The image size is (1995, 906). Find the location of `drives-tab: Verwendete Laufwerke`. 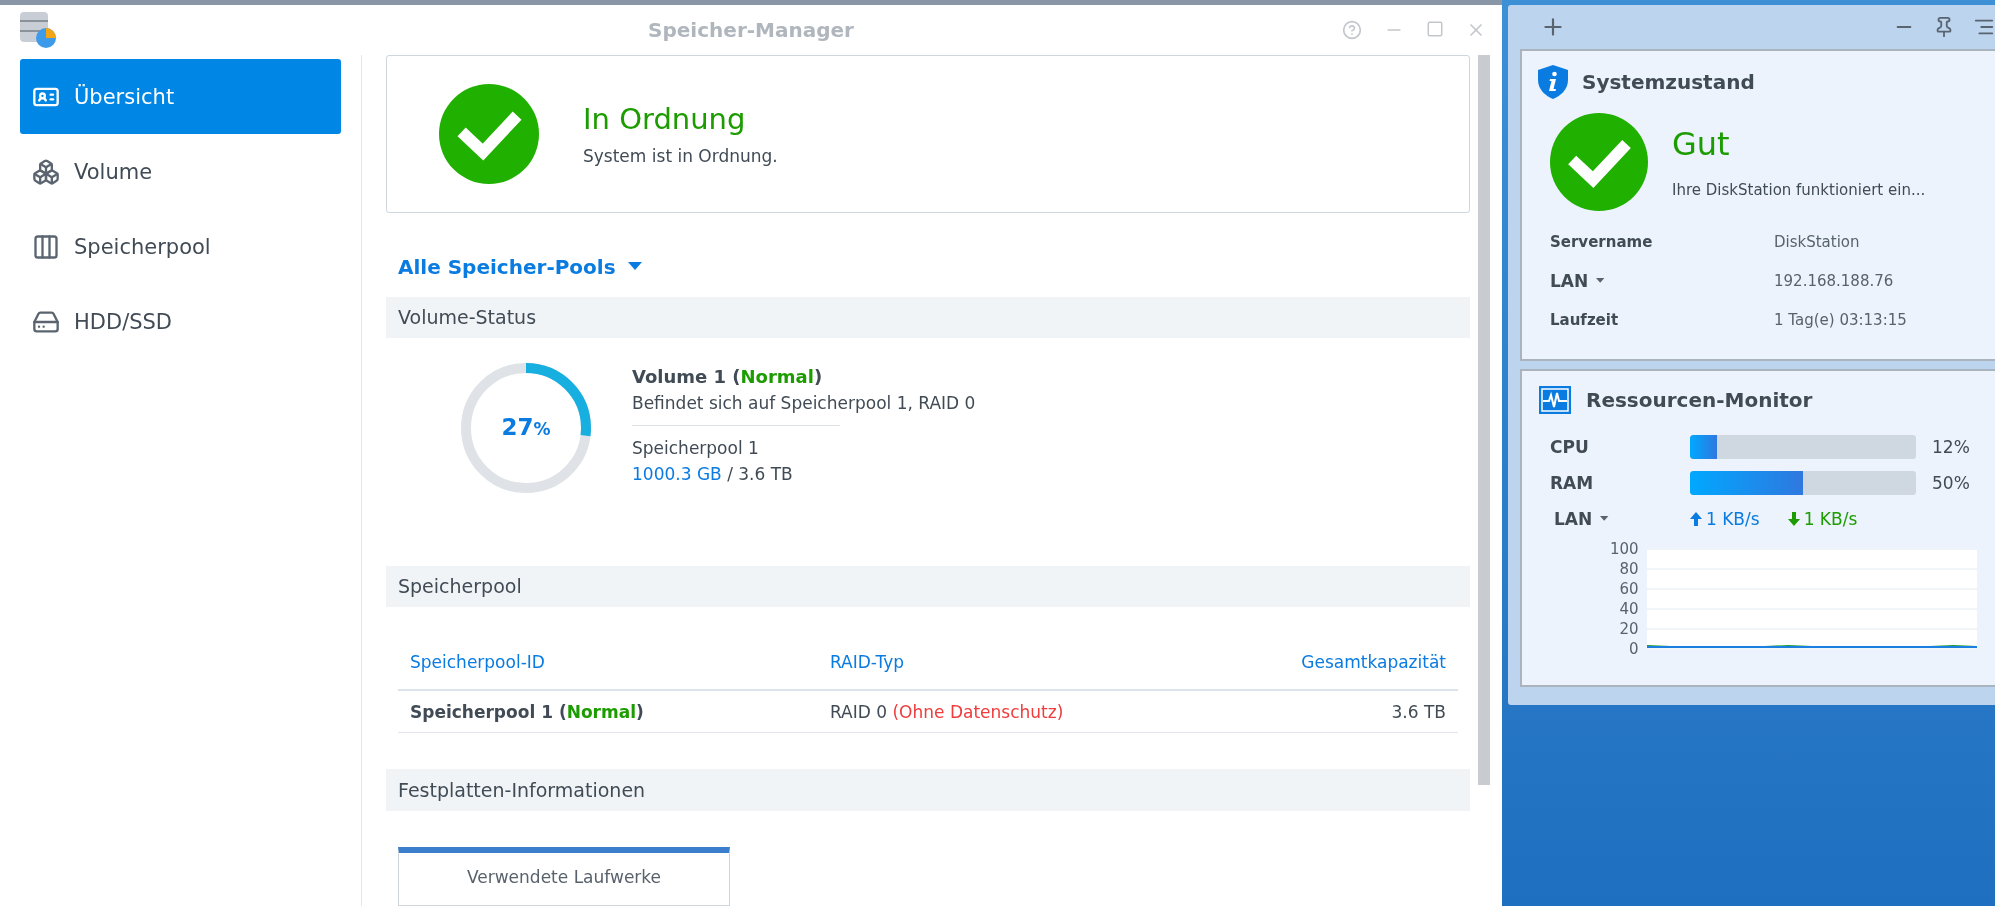

drives-tab: Verwendete Laufwerke is located at coordinates (564, 876).